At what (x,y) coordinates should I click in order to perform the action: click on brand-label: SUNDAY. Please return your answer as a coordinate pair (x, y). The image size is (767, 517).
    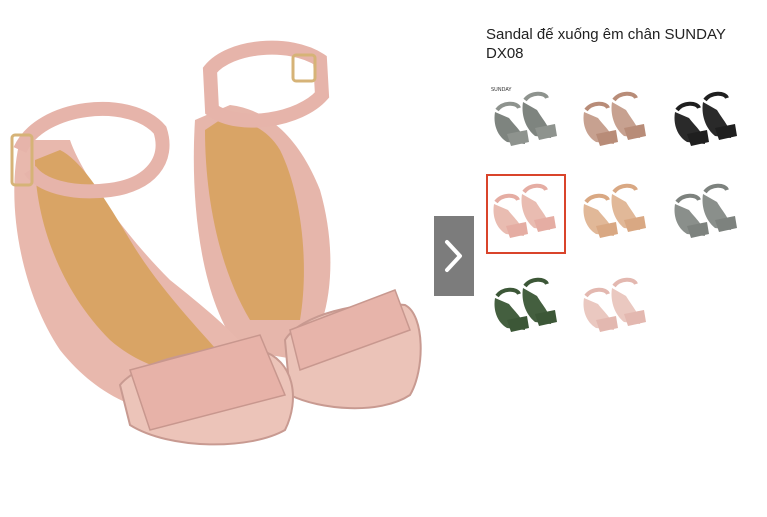
    Looking at the image, I should click on (501, 90).